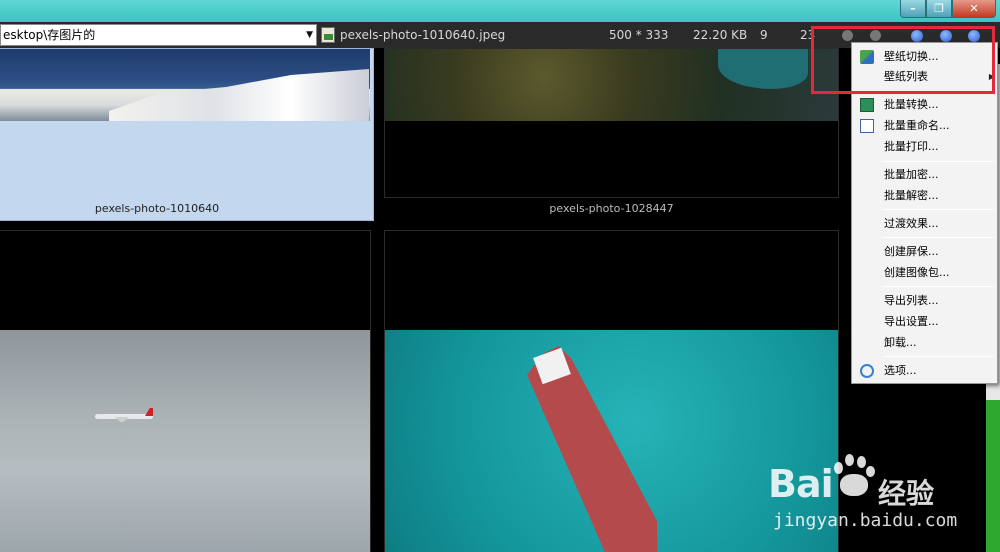 Image resolution: width=1000 pixels, height=552 pixels. What do you see at coordinates (611, 208) in the screenshot?
I see `thumbnail-caption: pexels-photo-1028447` at bounding box center [611, 208].